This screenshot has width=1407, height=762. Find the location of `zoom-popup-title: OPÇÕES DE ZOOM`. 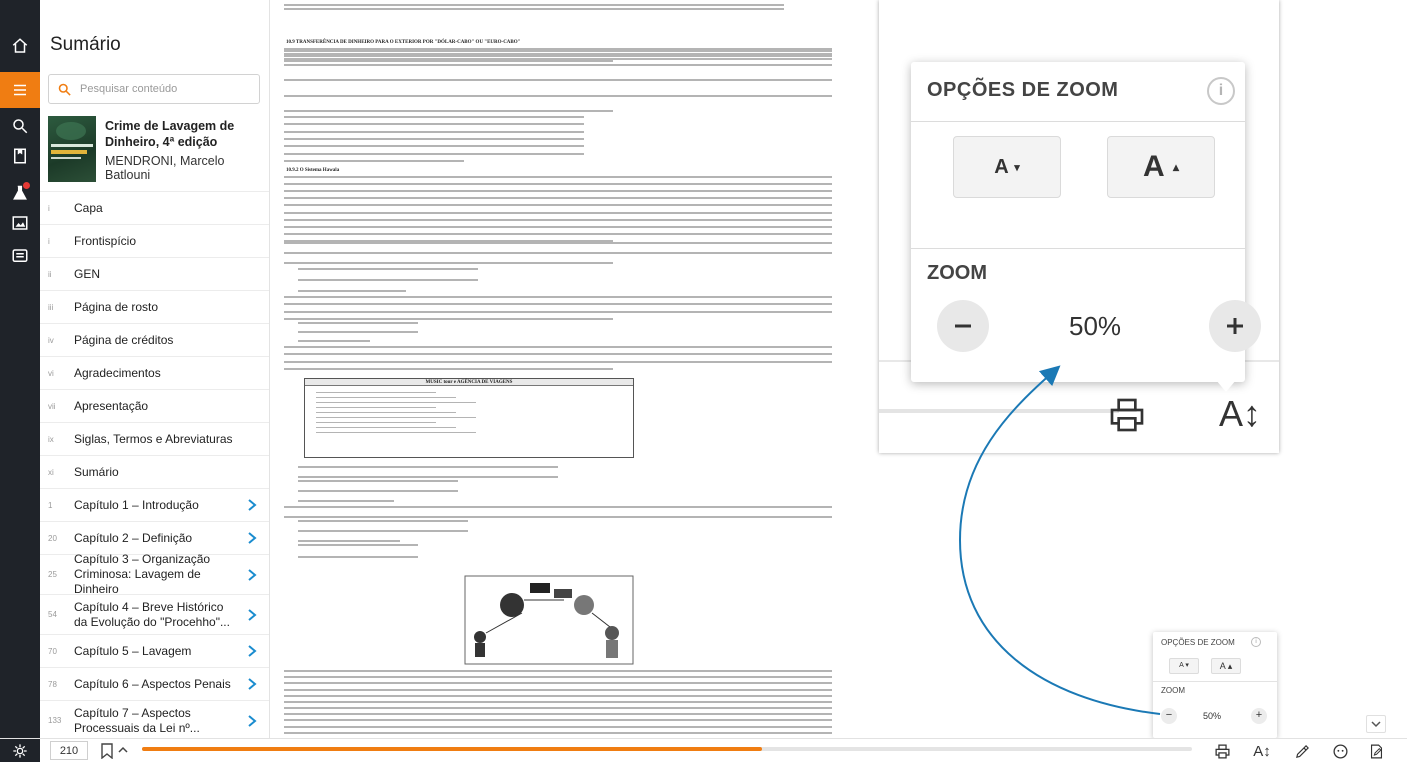

zoom-popup-title: OPÇÕES DE ZOOM is located at coordinates (1198, 642).